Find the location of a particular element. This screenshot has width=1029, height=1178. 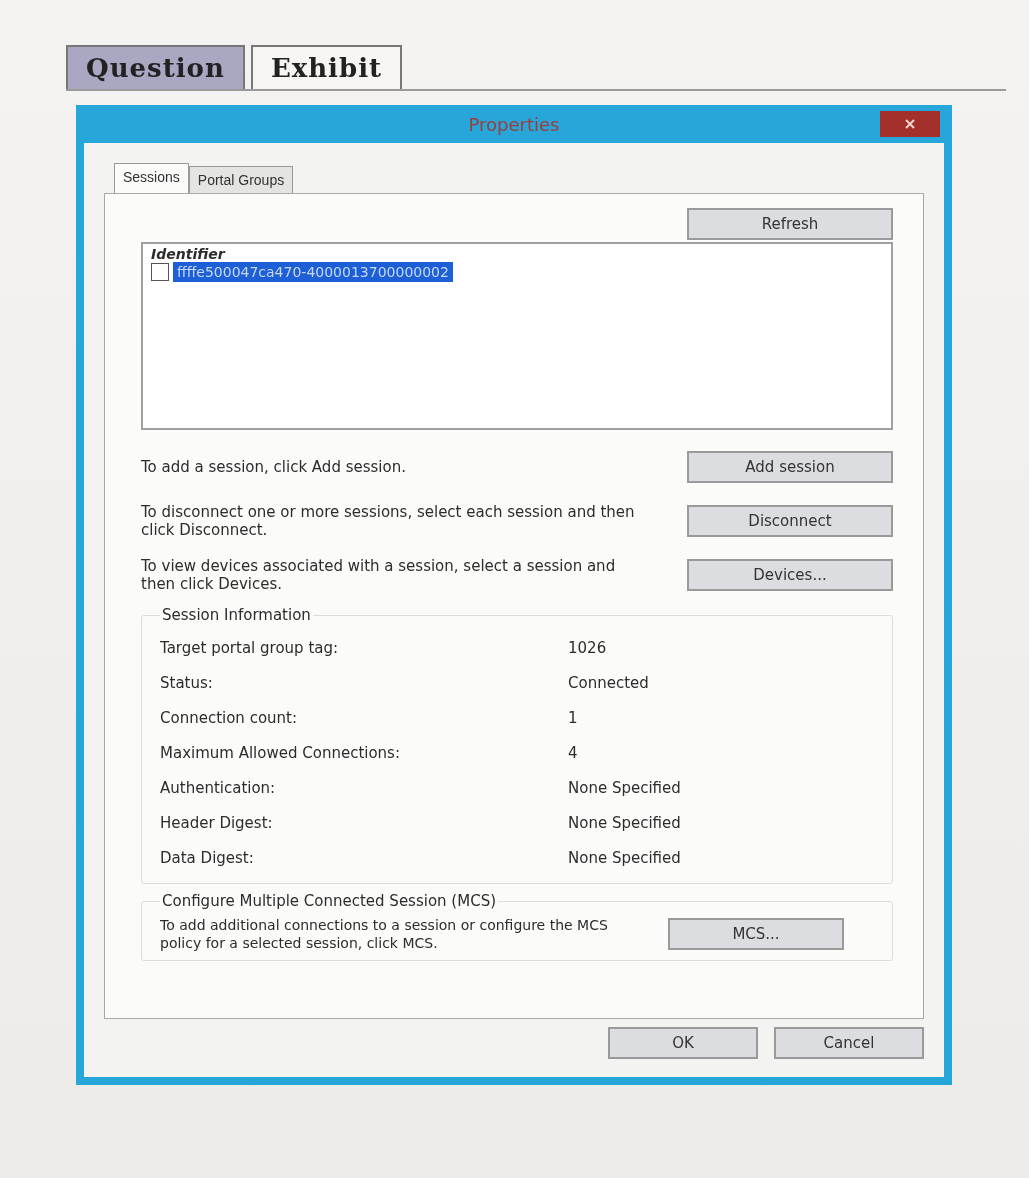

close-icon is located at coordinates (910, 124).